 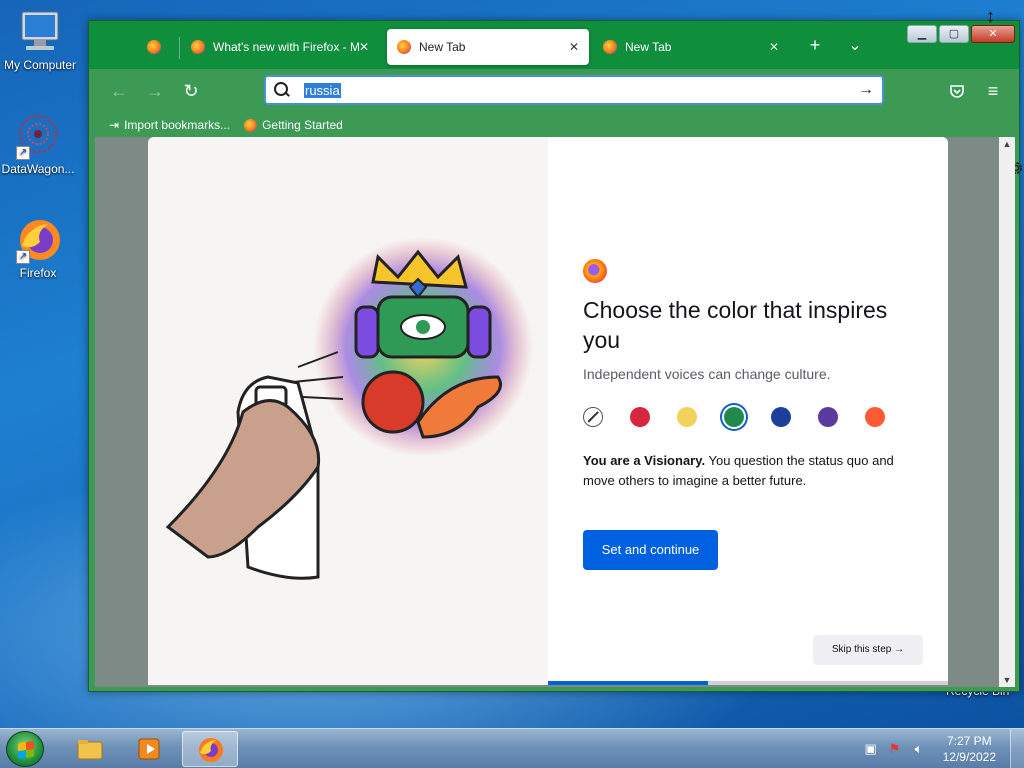 What do you see at coordinates (595, 271) in the screenshot?
I see `firefox-logo-icon` at bounding box center [595, 271].